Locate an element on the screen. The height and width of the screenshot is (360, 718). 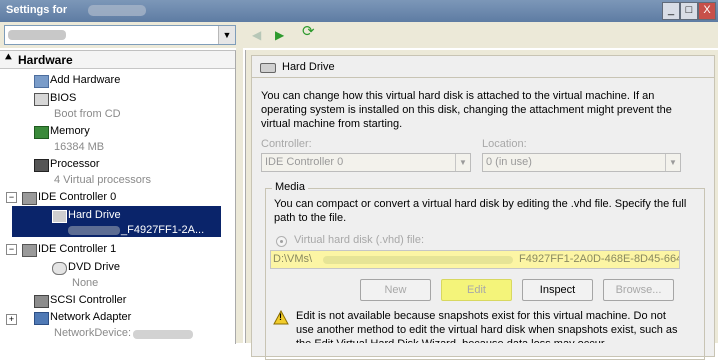
sidebar-item-ide-controller-0: IDE Controller 0 is located at coordinates (122, 198).